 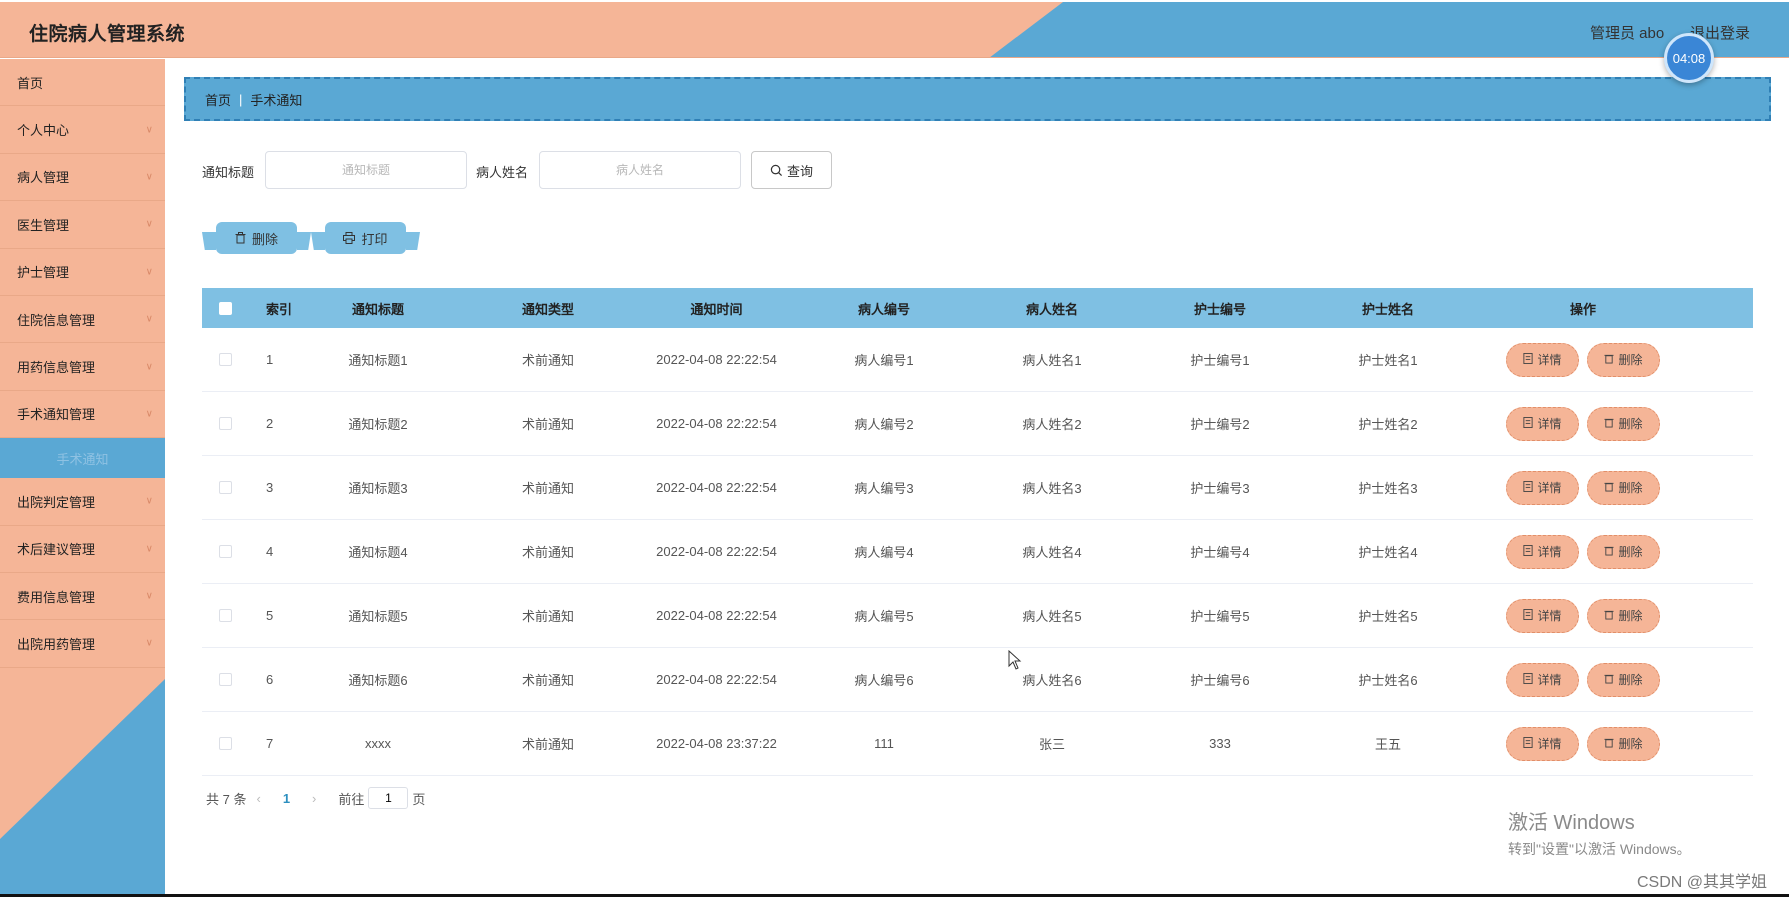 I want to click on row-title: xxxx, so click(x=378, y=743).